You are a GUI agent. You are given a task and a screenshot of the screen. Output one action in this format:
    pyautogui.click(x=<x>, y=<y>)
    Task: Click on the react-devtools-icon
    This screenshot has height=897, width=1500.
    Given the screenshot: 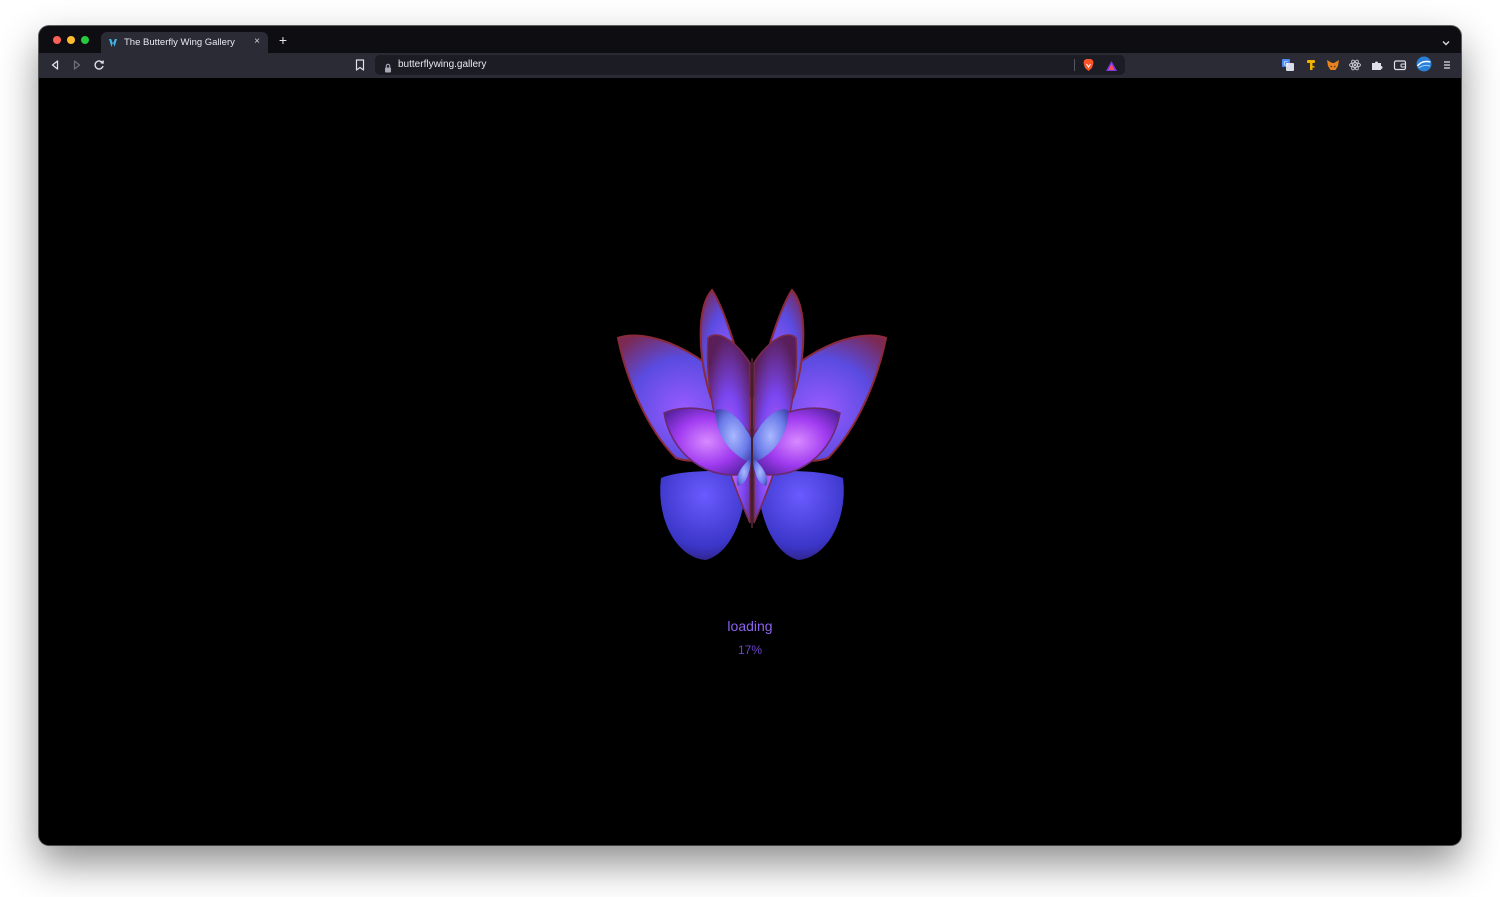 What is the action you would take?
    pyautogui.click(x=1355, y=65)
    